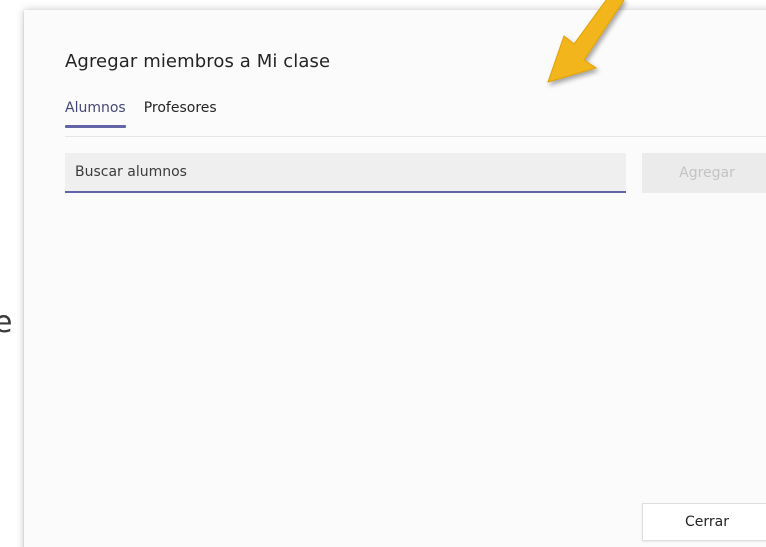 Image resolution: width=766 pixels, height=547 pixels. Describe the element at coordinates (180, 114) in the screenshot. I see `tab-profesores: Profesores` at that location.